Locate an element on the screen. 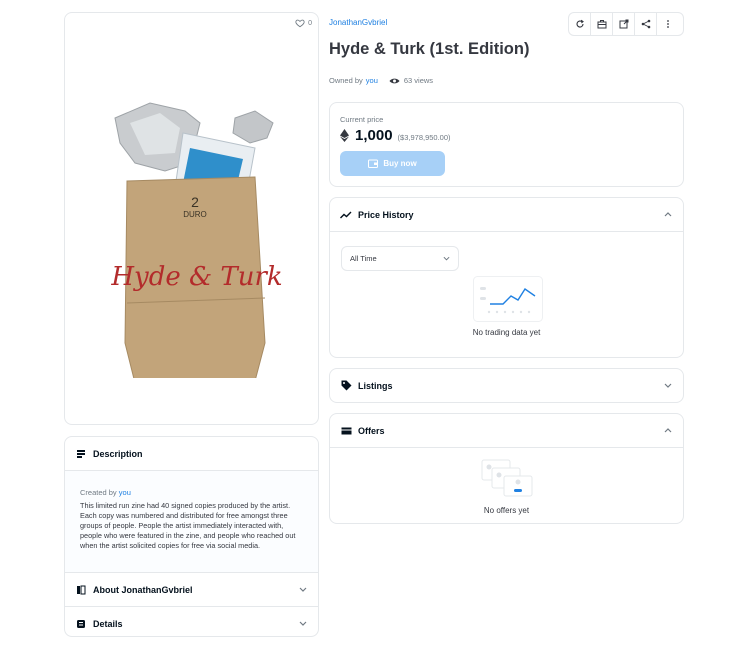  offers-title: Offers is located at coordinates (371, 430).